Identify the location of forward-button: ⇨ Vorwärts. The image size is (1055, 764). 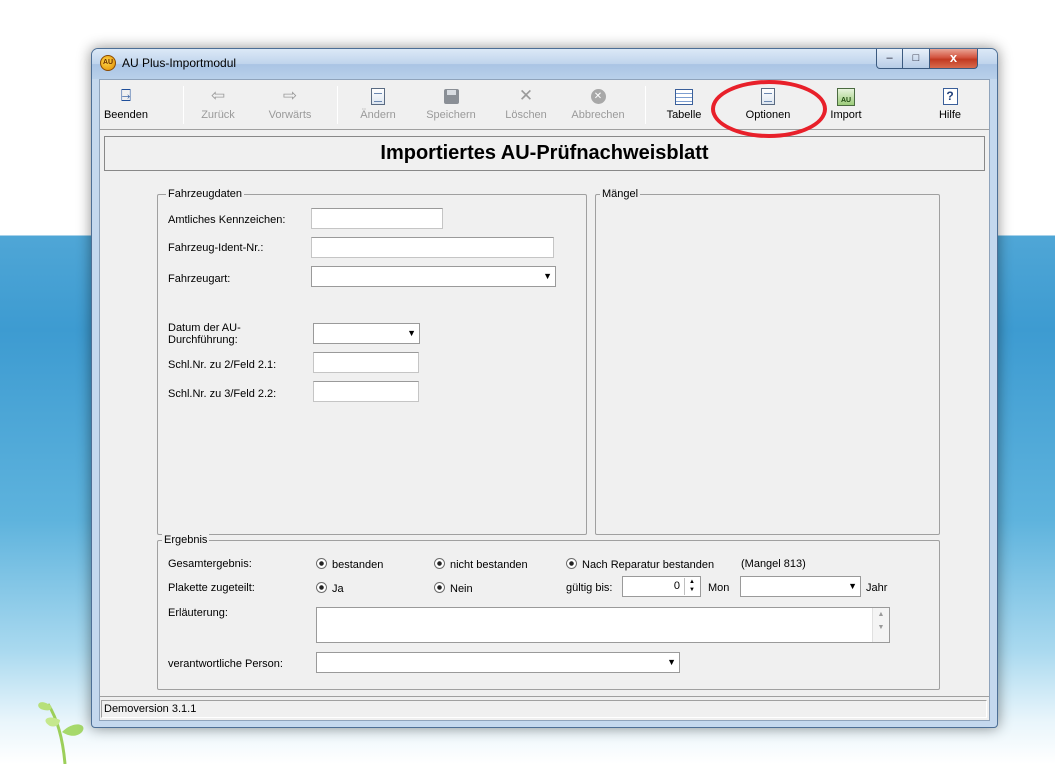
(290, 105).